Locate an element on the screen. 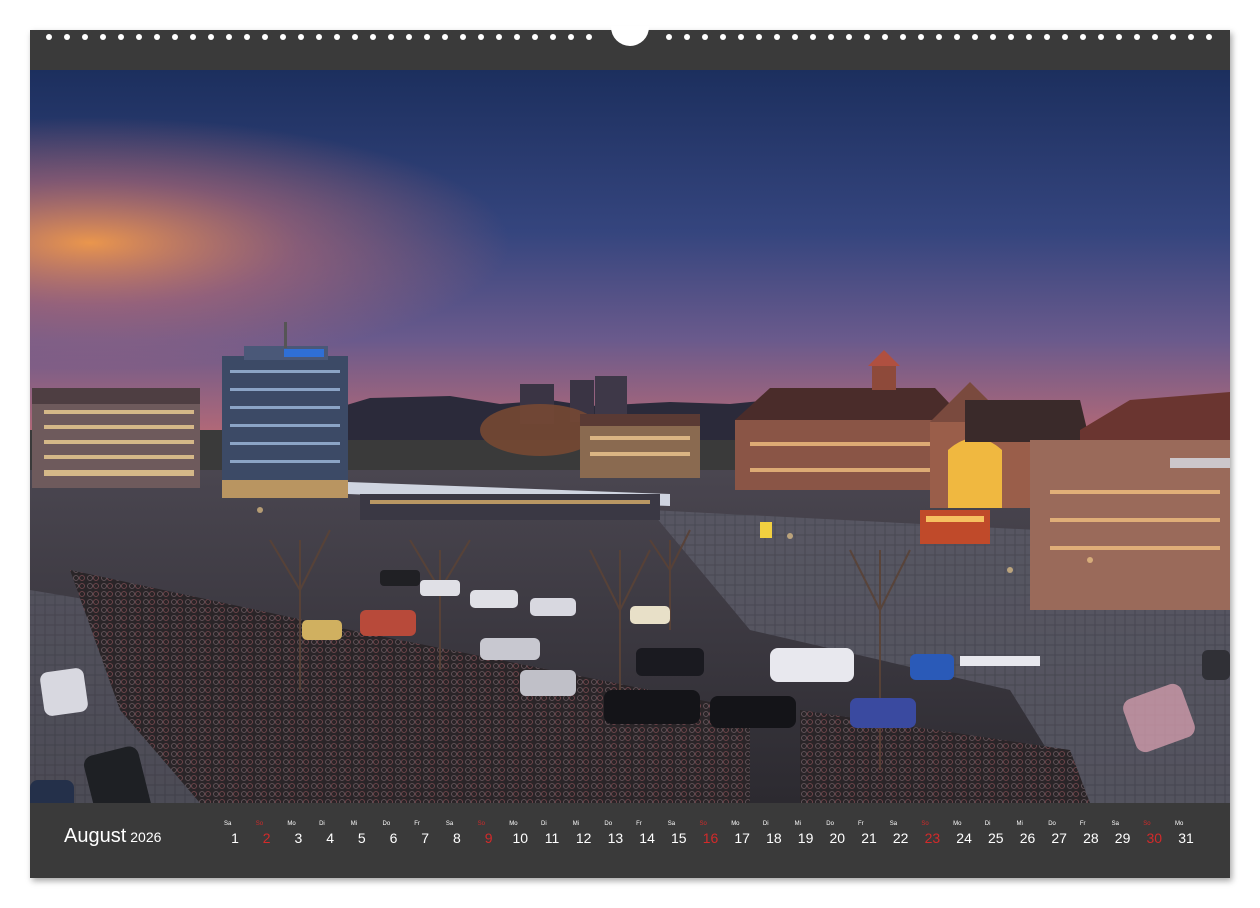  calendar-day: Sa 15 is located at coordinates (679, 833).